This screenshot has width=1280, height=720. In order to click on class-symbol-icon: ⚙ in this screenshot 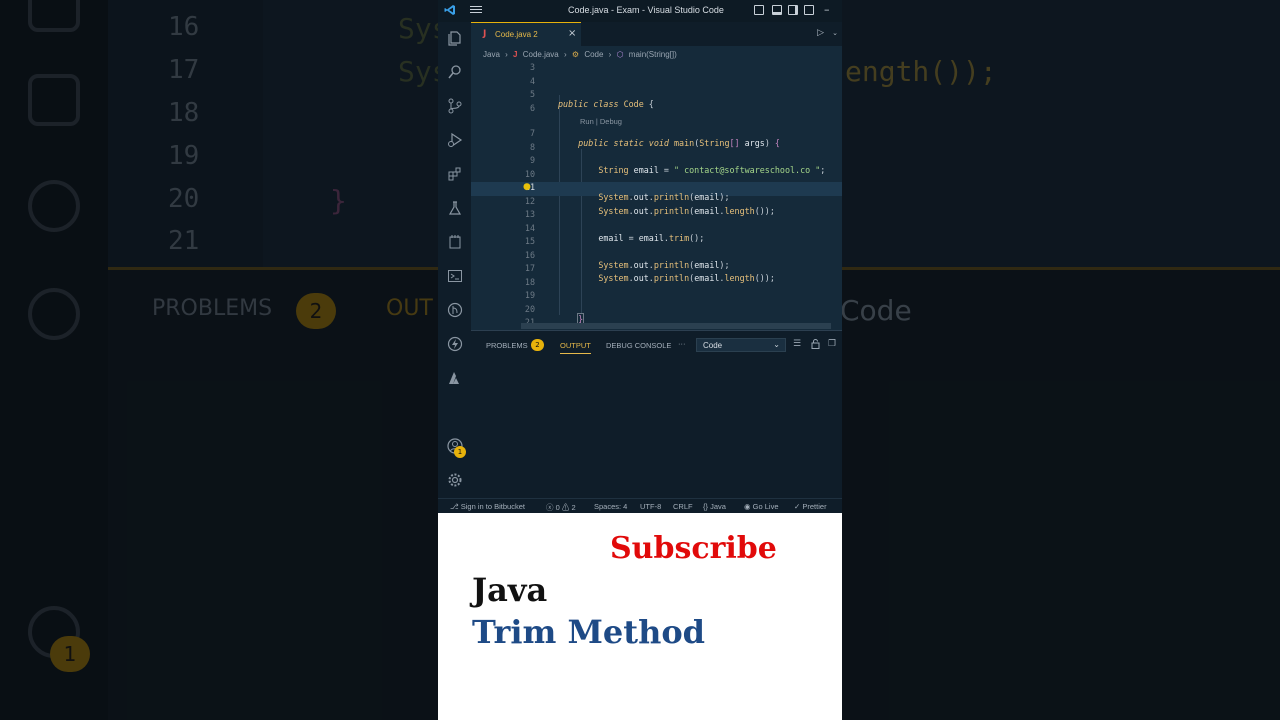, I will do `click(575, 54)`.